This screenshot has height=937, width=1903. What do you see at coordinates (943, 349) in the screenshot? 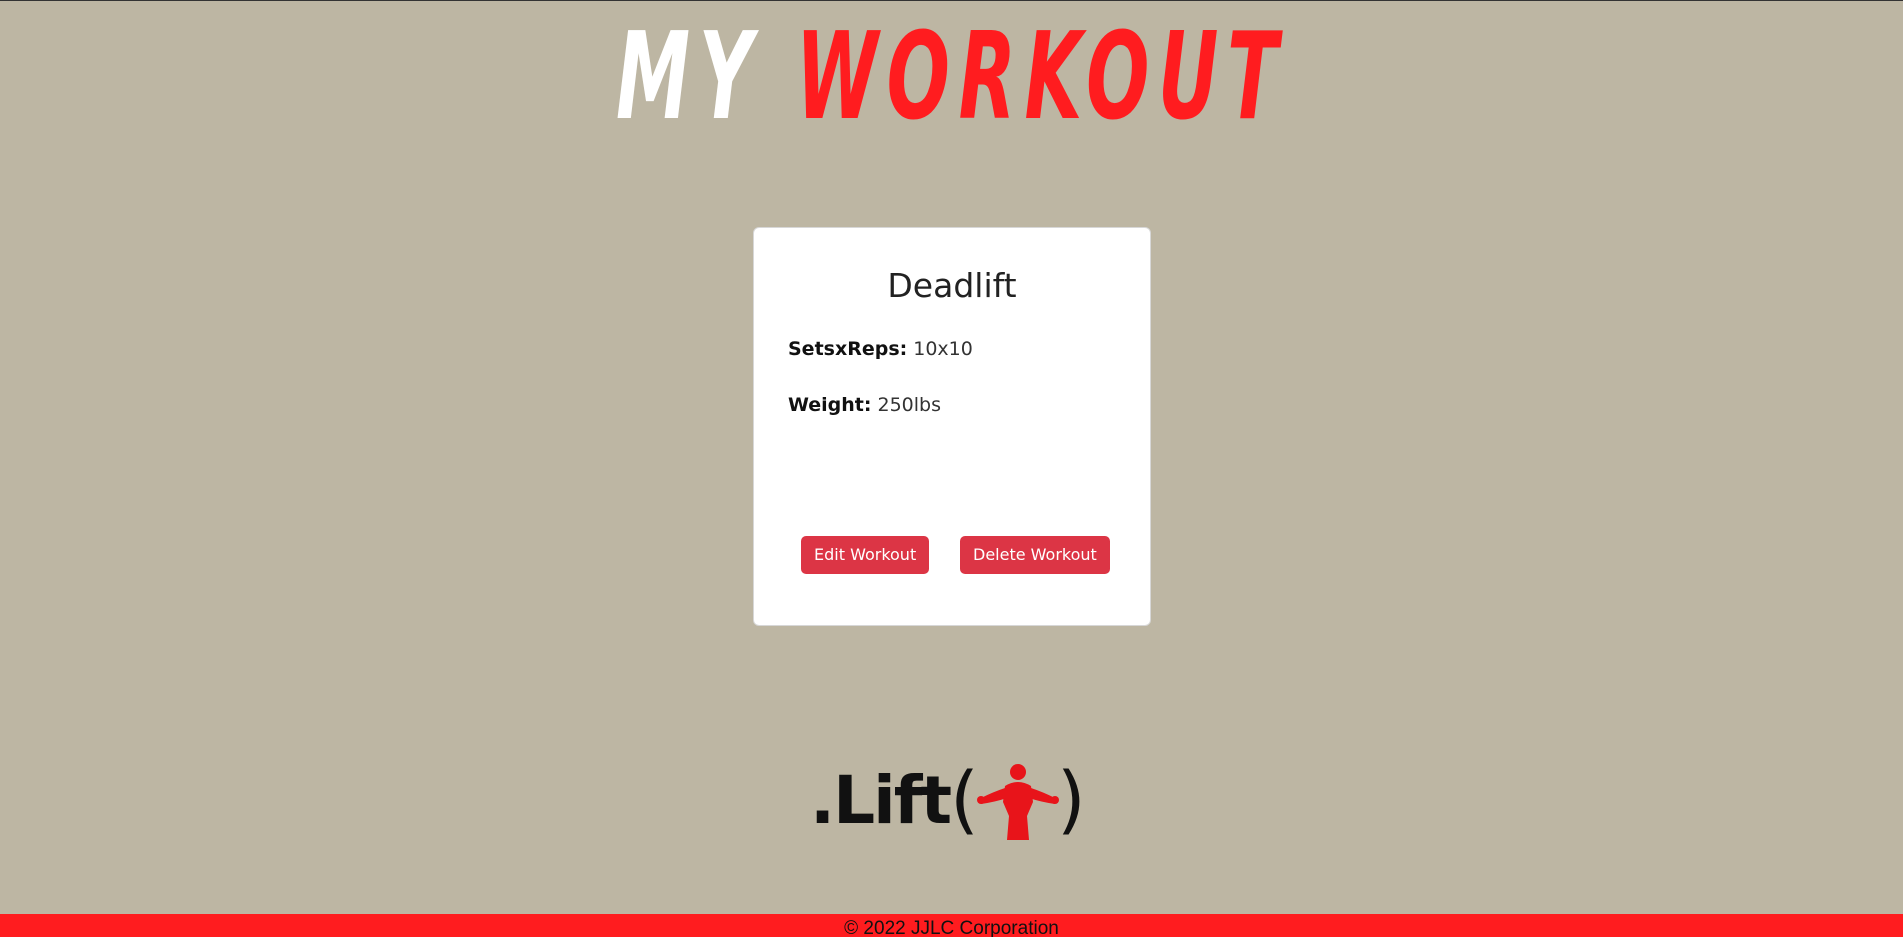
I see `sets-reps-value: 10x10` at bounding box center [943, 349].